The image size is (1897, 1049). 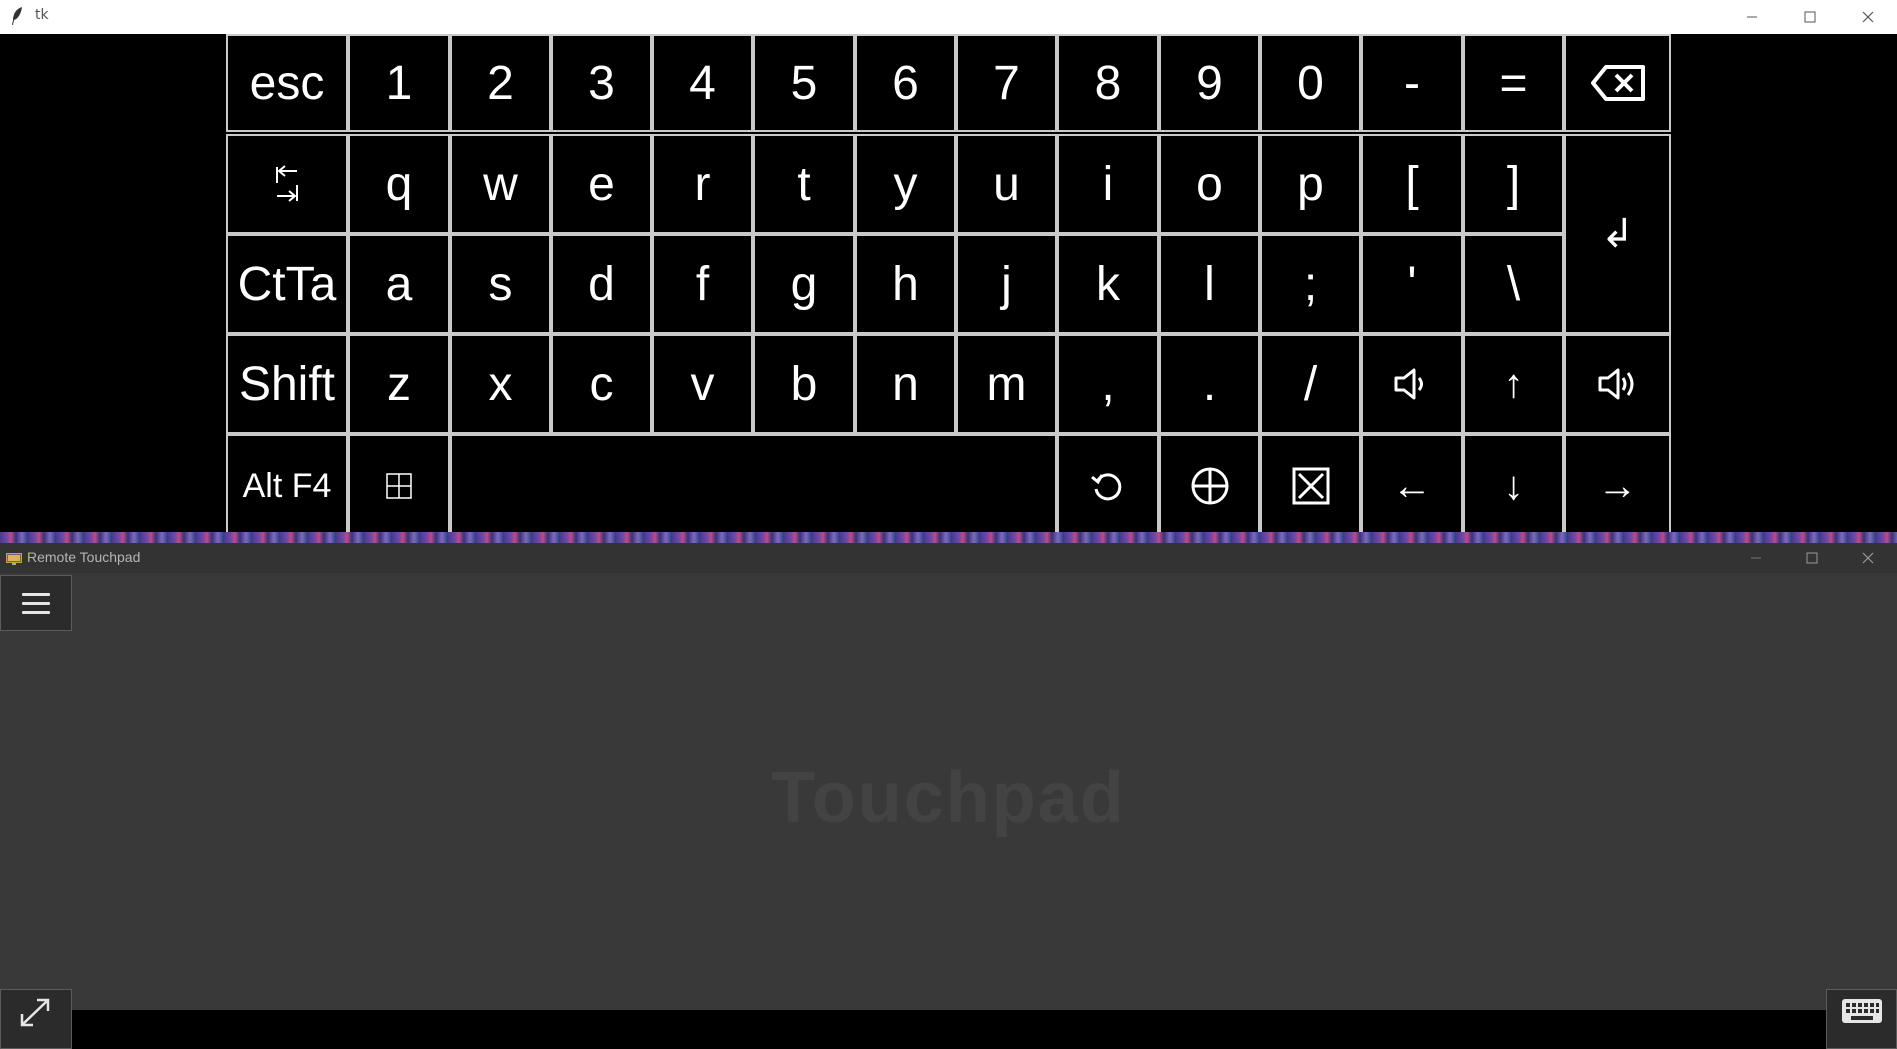 I want to click on key-x: x, so click(x=500, y=384).